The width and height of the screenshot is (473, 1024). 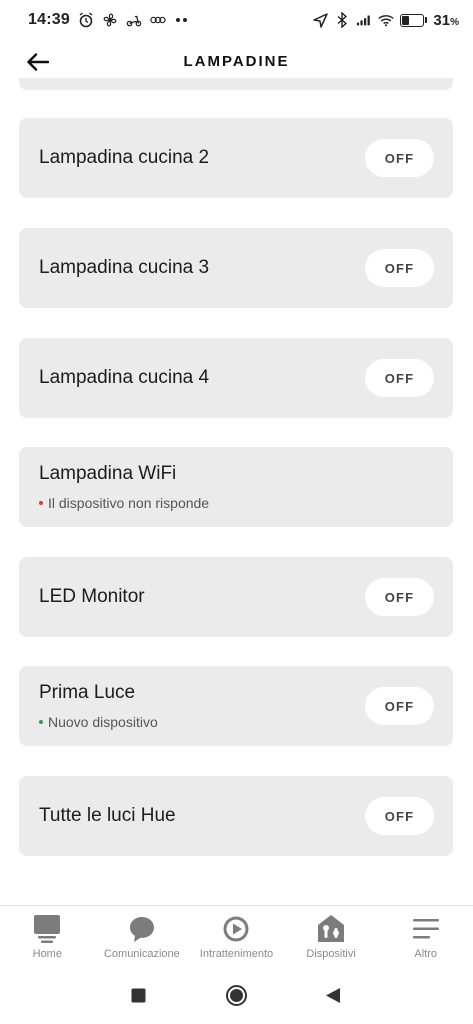 I want to click on back-triangle-icon, so click(x=333, y=995).